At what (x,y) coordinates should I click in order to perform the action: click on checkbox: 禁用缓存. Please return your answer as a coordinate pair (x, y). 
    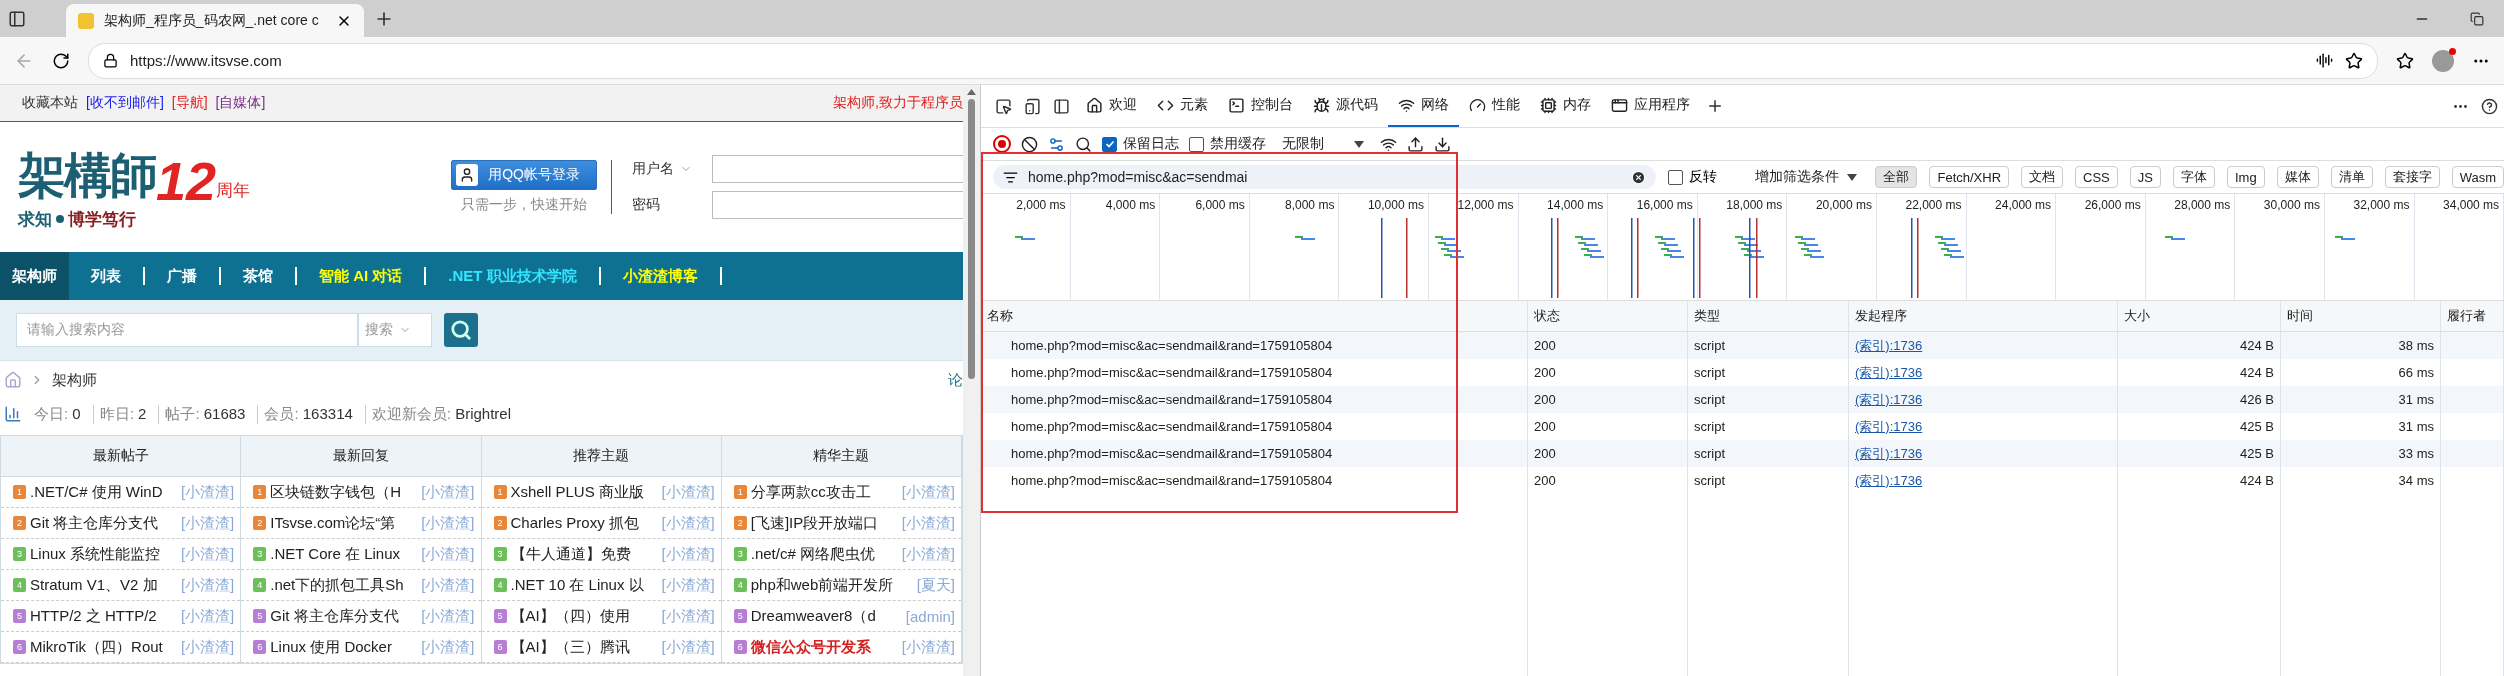
    Looking at the image, I should click on (1227, 144).